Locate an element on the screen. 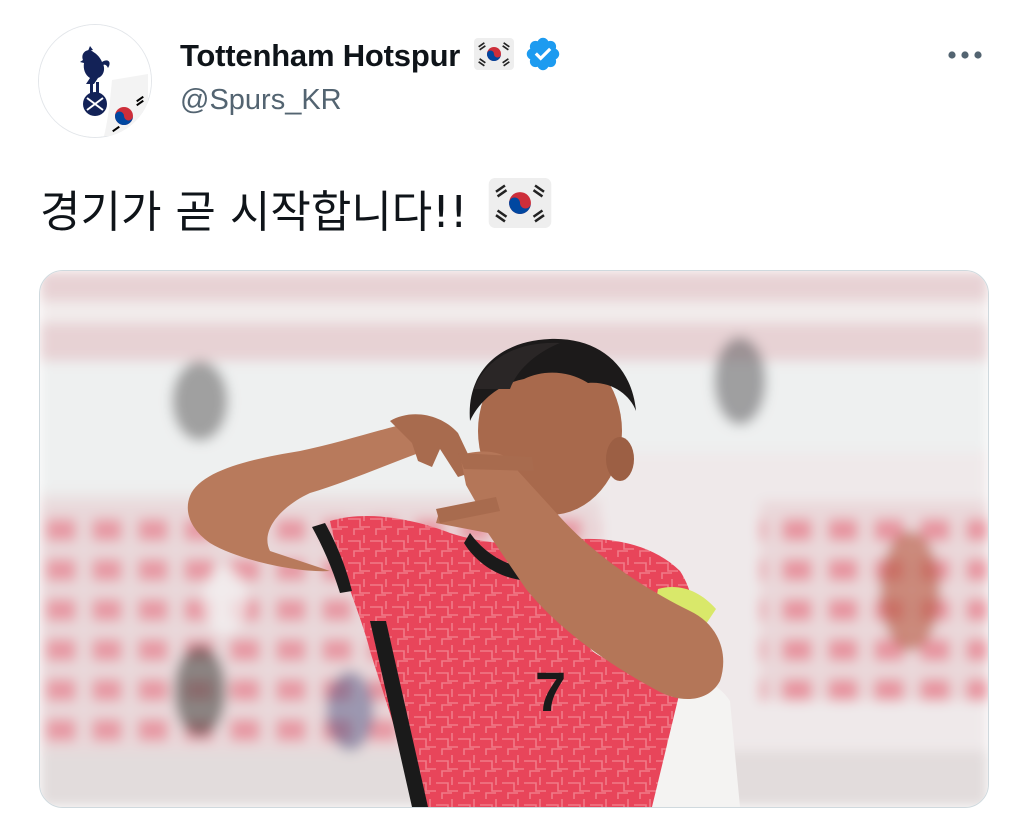  jersey-number: 7 is located at coordinates (550, 691).